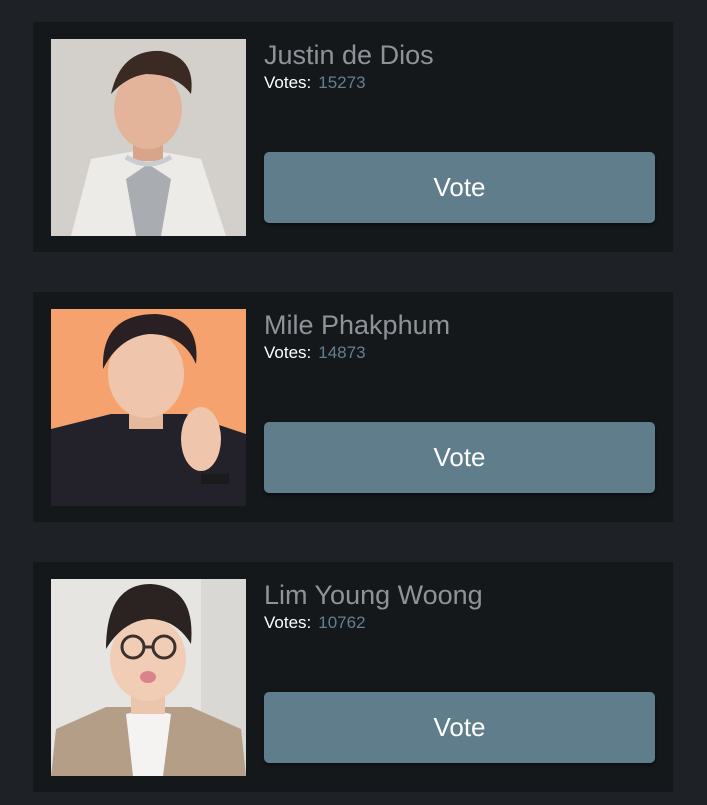 Image resolution: width=707 pixels, height=805 pixels. I want to click on candidate-name: Justin de Dios, so click(349, 55).